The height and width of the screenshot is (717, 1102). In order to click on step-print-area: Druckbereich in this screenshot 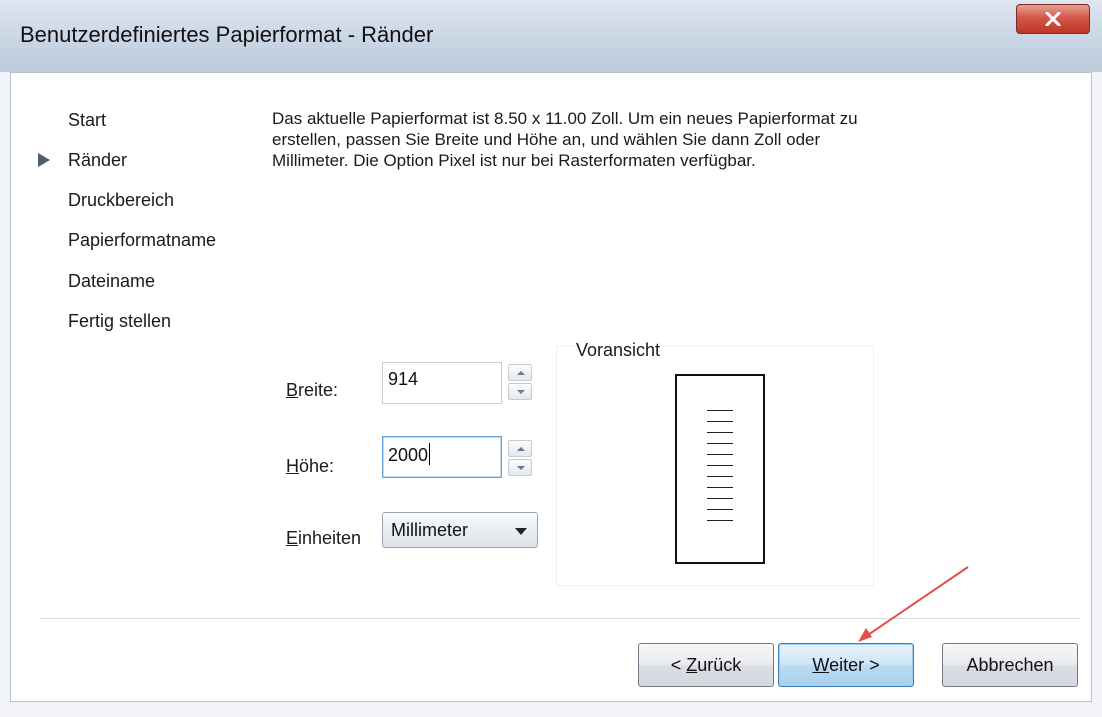, I will do `click(121, 200)`.